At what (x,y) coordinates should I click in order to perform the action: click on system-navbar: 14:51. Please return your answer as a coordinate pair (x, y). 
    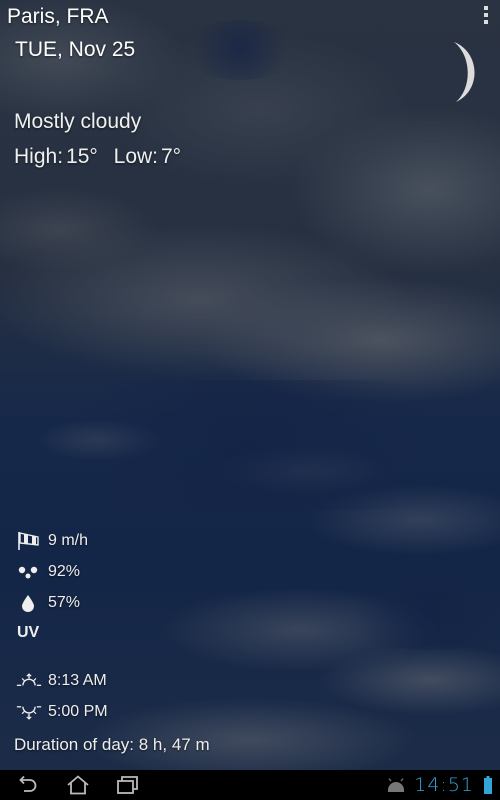
    Looking at the image, I should click on (250, 785).